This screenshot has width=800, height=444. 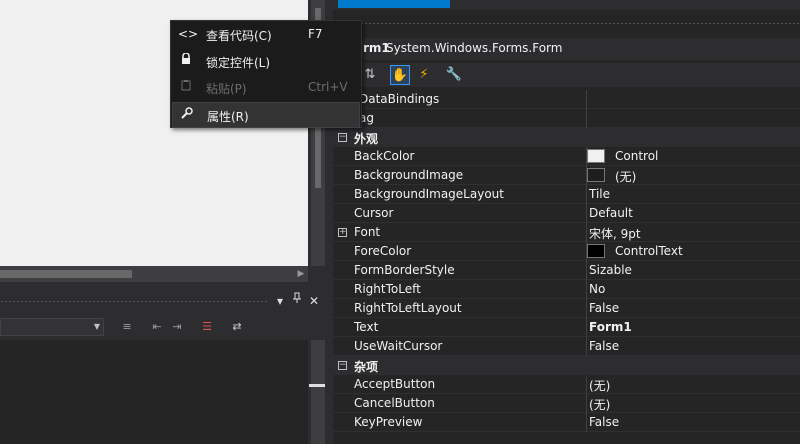 I want to click on expand-icon: +, so click(x=342, y=232).